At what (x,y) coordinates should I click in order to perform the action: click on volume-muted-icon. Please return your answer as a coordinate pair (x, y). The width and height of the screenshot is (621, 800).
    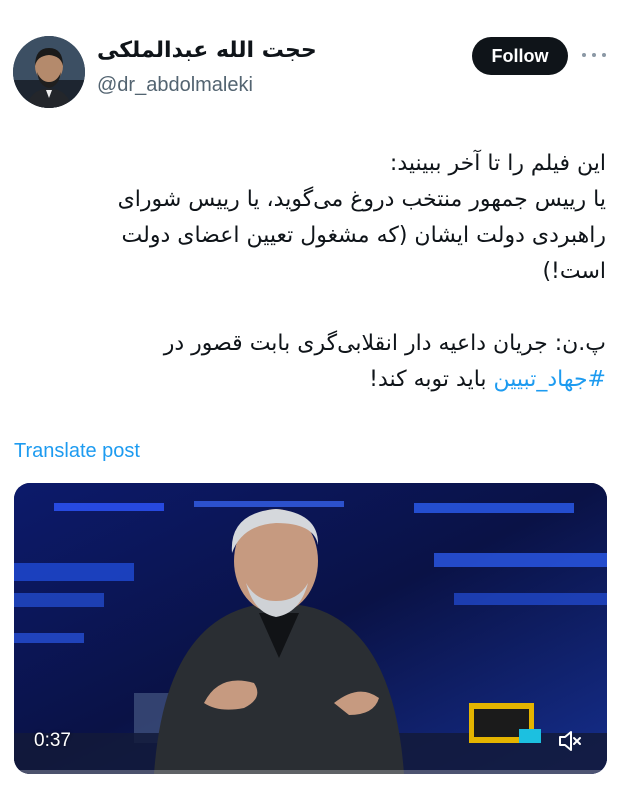
    Looking at the image, I should click on (570, 741).